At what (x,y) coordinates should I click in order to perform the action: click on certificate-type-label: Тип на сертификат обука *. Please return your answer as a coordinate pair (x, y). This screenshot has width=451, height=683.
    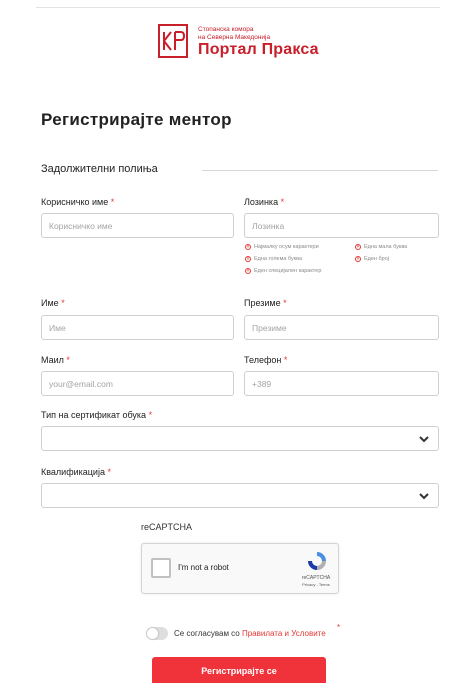
    Looking at the image, I should click on (97, 415).